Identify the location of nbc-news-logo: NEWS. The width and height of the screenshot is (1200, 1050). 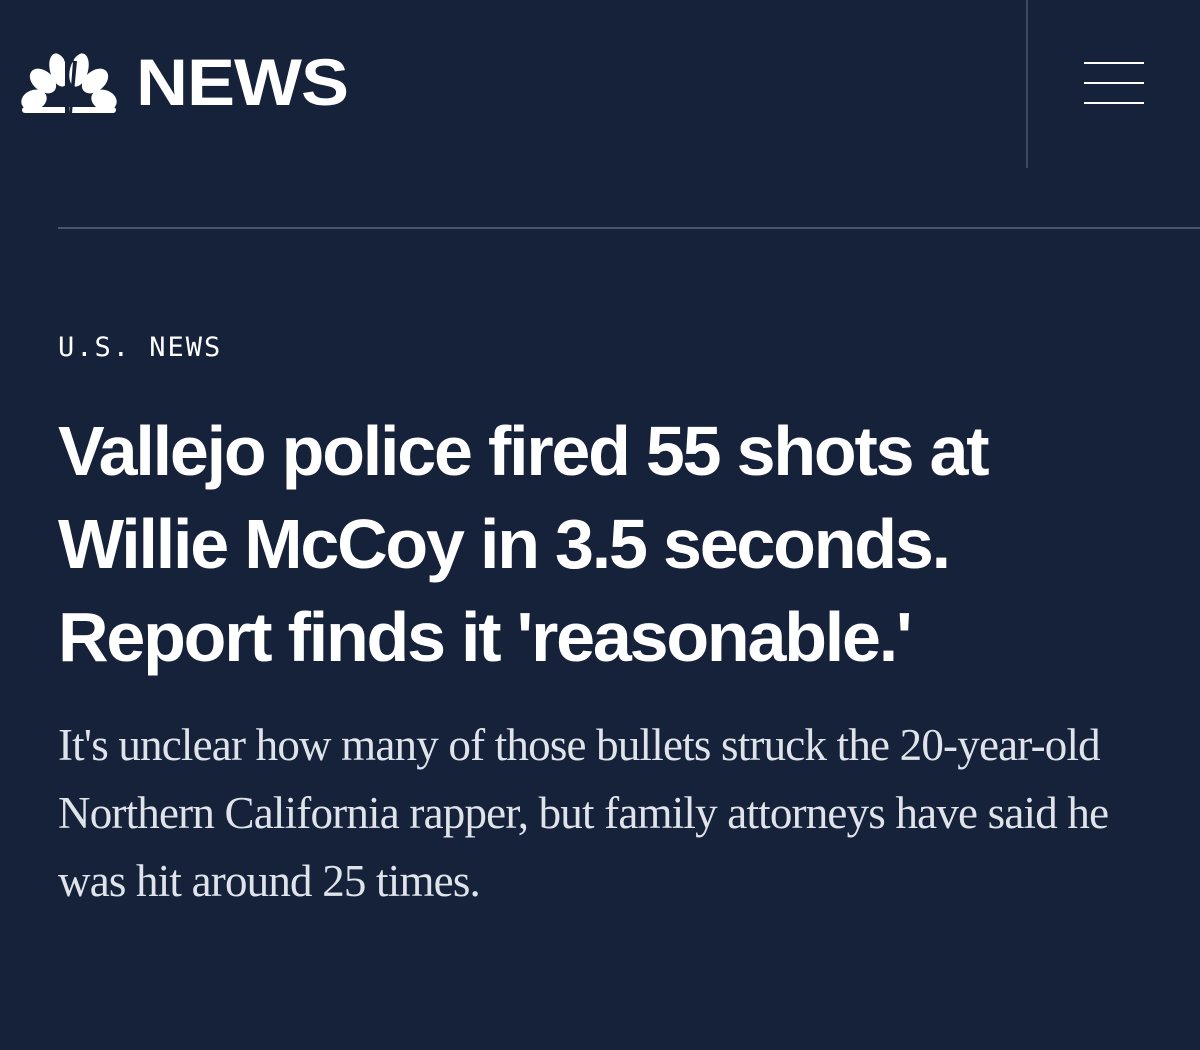
(184, 83).